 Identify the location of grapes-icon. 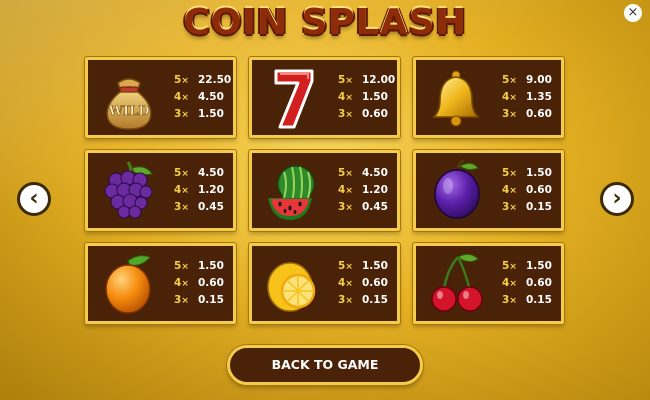
(129, 191).